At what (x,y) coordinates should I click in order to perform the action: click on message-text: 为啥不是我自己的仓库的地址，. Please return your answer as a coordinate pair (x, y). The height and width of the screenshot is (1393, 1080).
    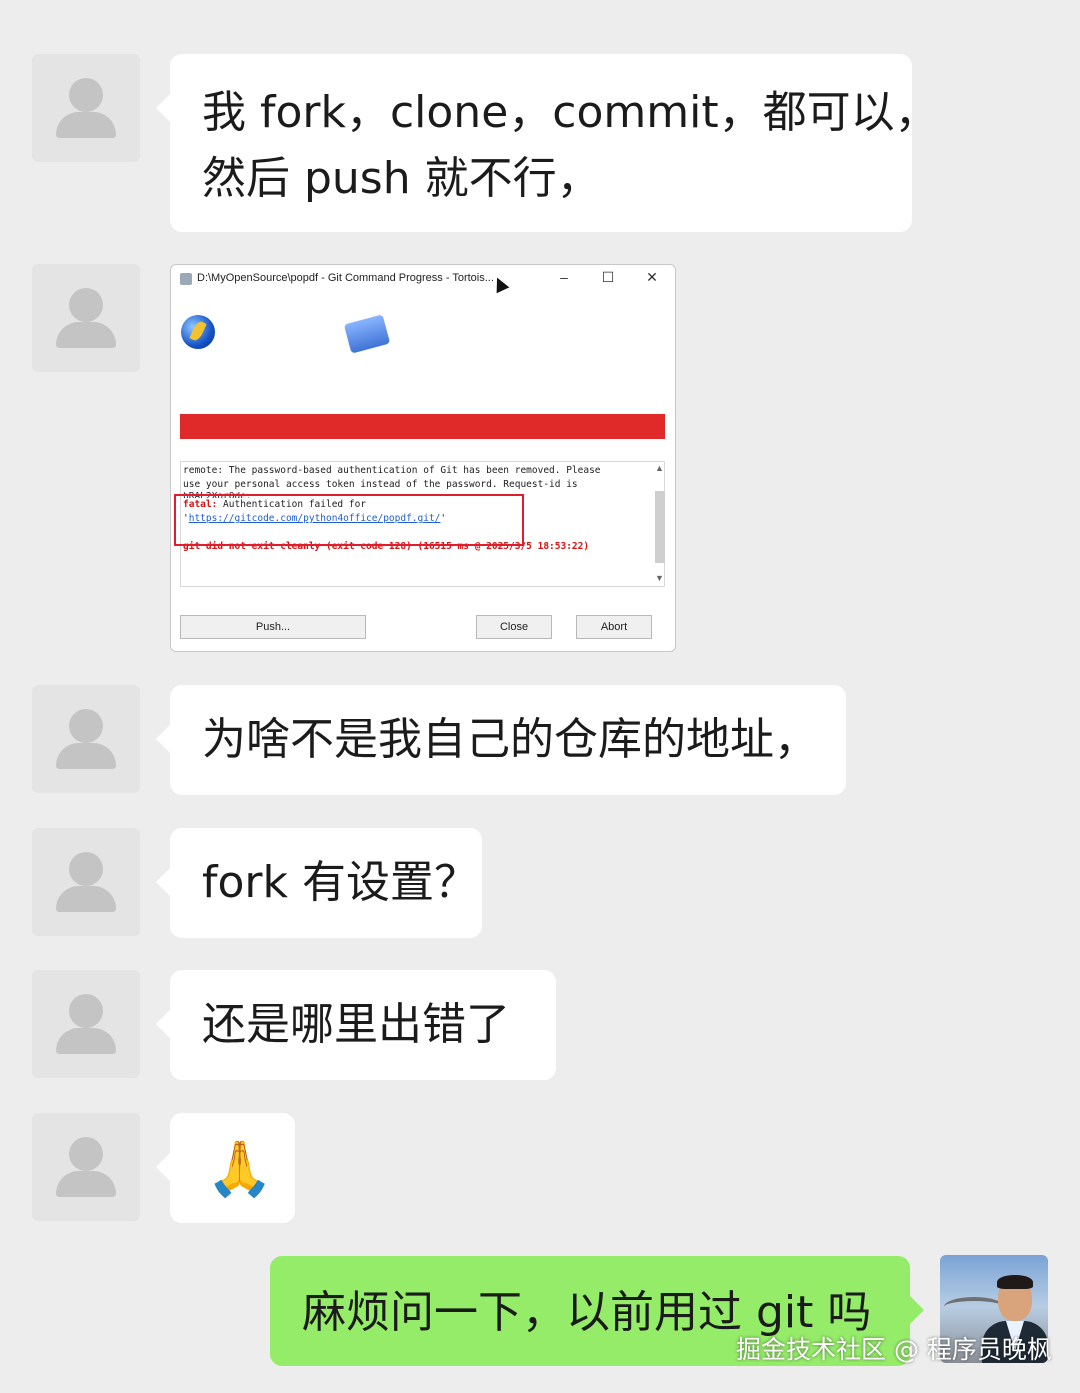
    Looking at the image, I should click on (510, 739).